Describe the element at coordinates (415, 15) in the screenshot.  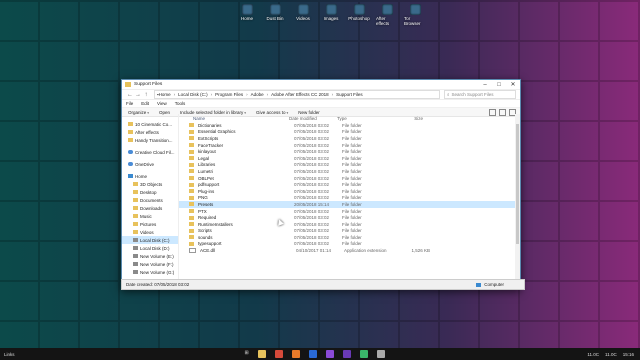
I see `desktop-shortcut: Tor Browser` at that location.